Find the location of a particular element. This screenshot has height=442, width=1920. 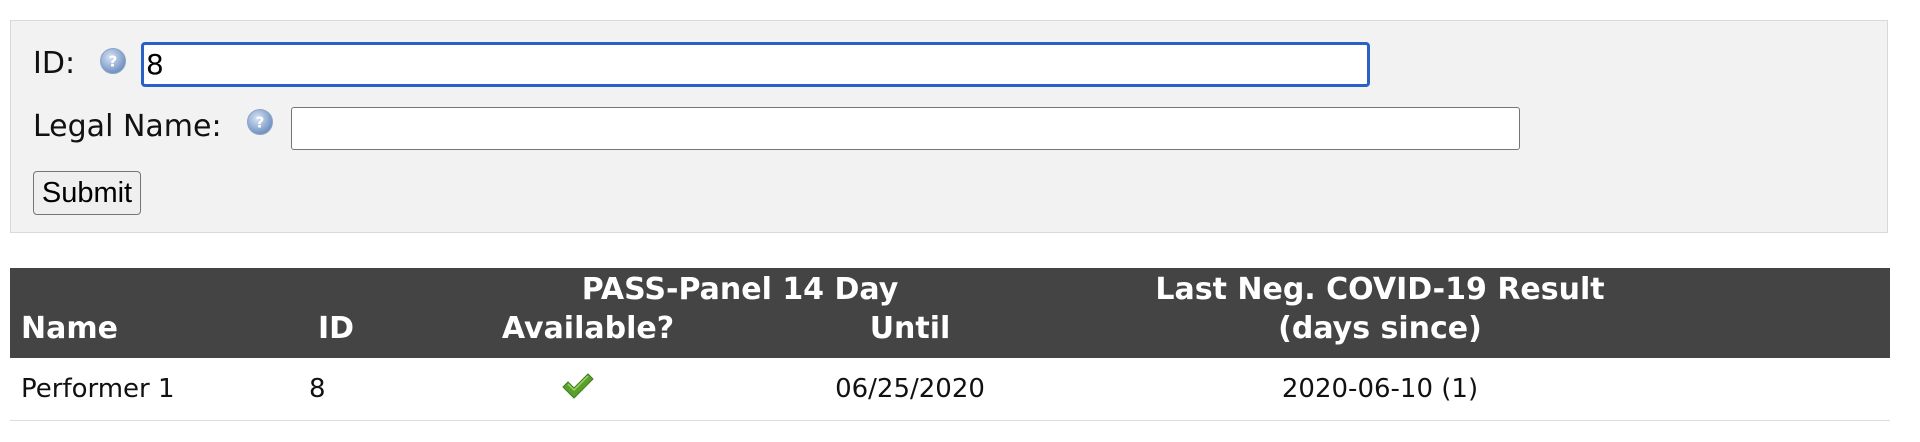

legal-name-input is located at coordinates (905, 128).